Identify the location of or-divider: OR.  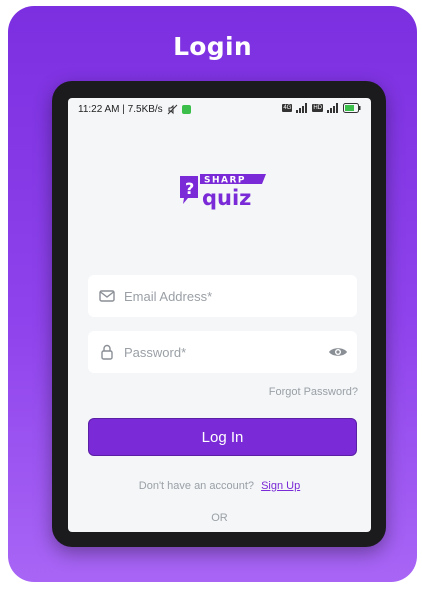
(219, 518).